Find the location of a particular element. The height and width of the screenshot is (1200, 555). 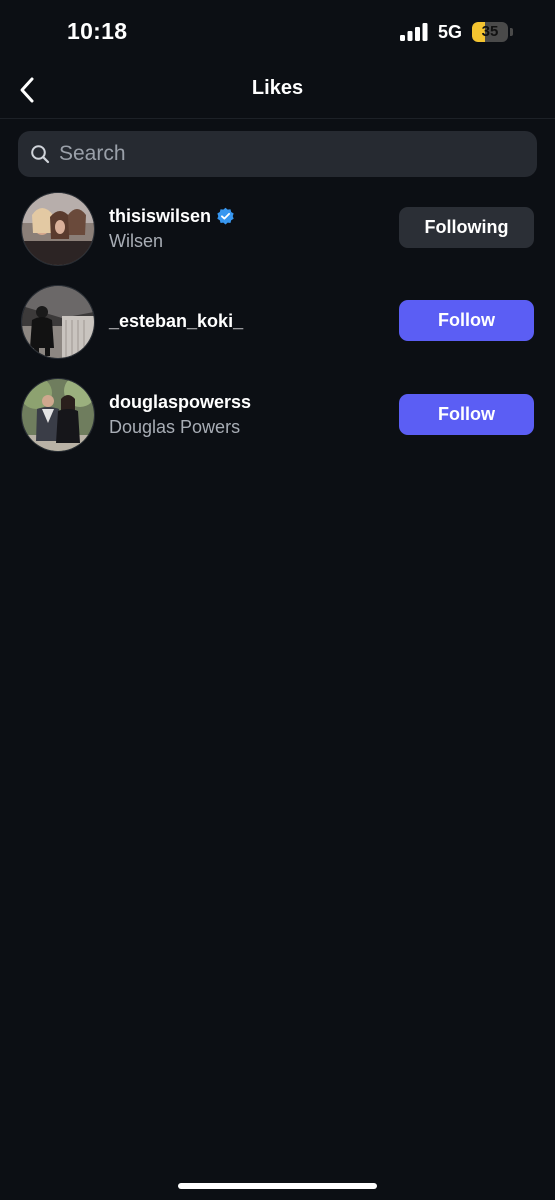

username-line: douglaspowerss is located at coordinates (180, 402).